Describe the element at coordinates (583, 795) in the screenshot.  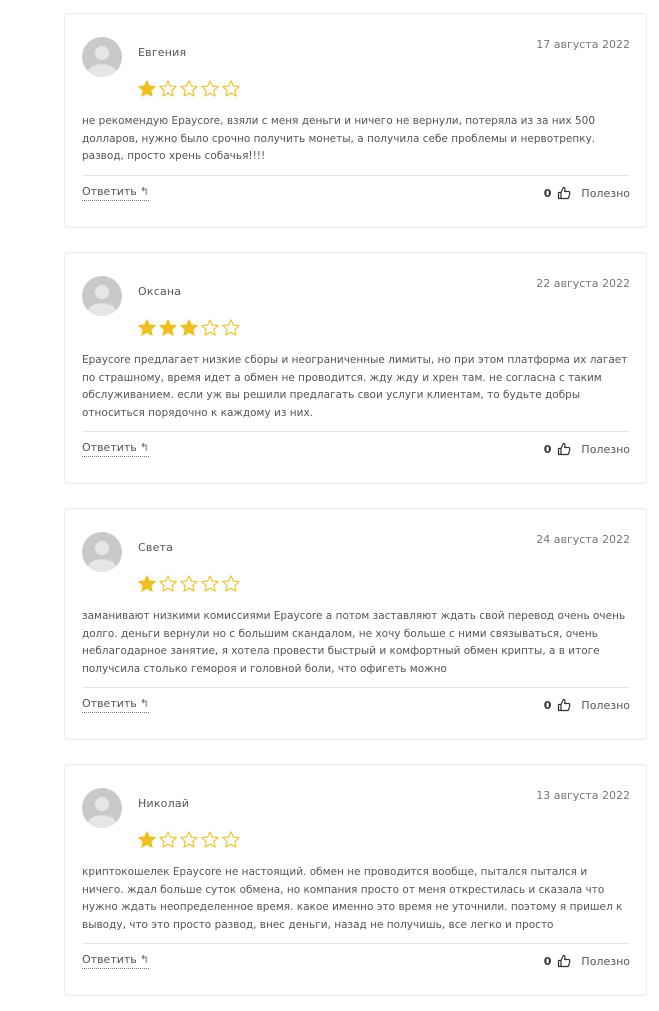
I see `review-date: 13 августа 2022` at that location.